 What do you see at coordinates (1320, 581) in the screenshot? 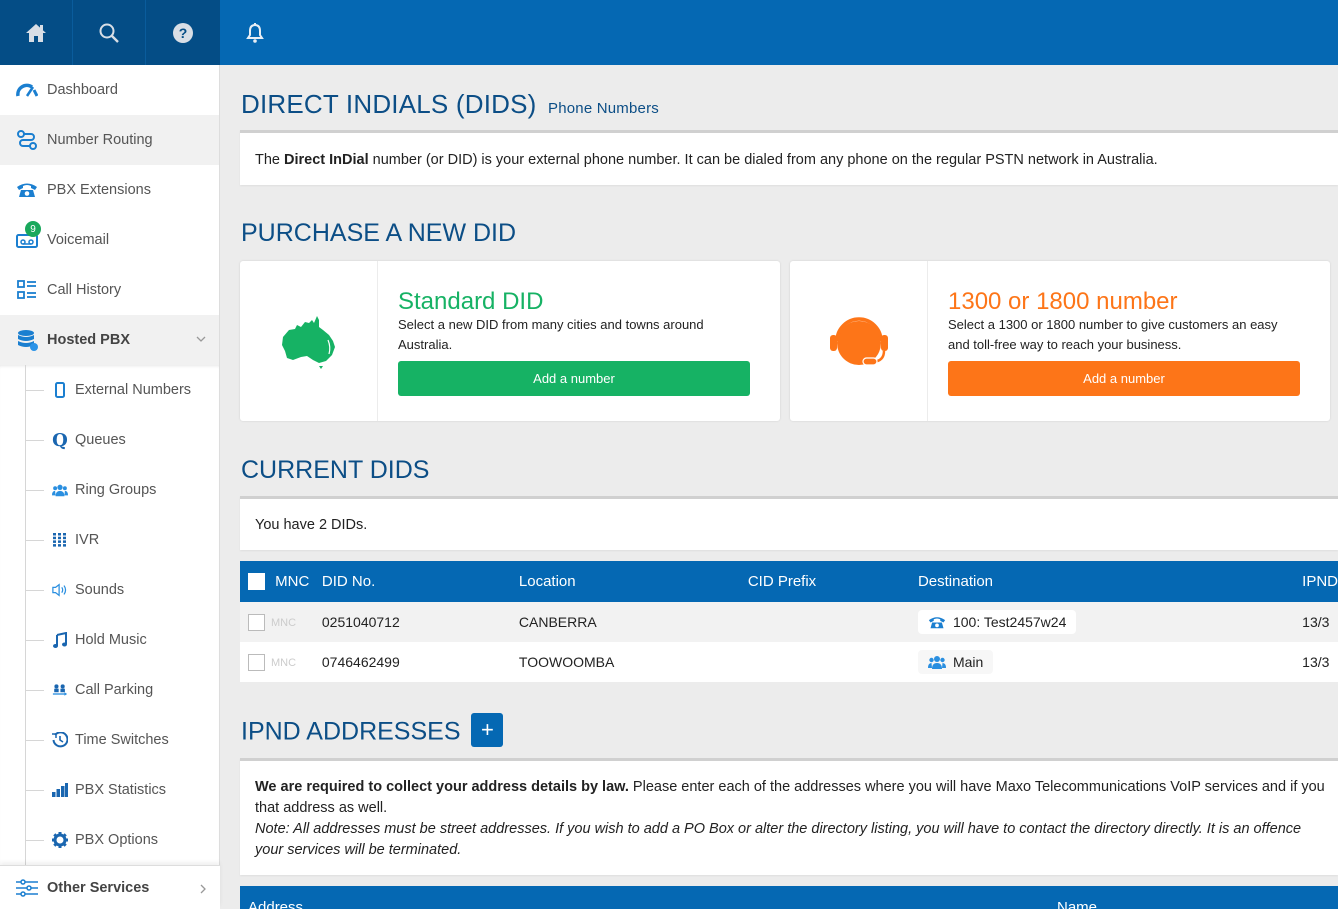
I see `column-ipnd: IPND` at bounding box center [1320, 581].